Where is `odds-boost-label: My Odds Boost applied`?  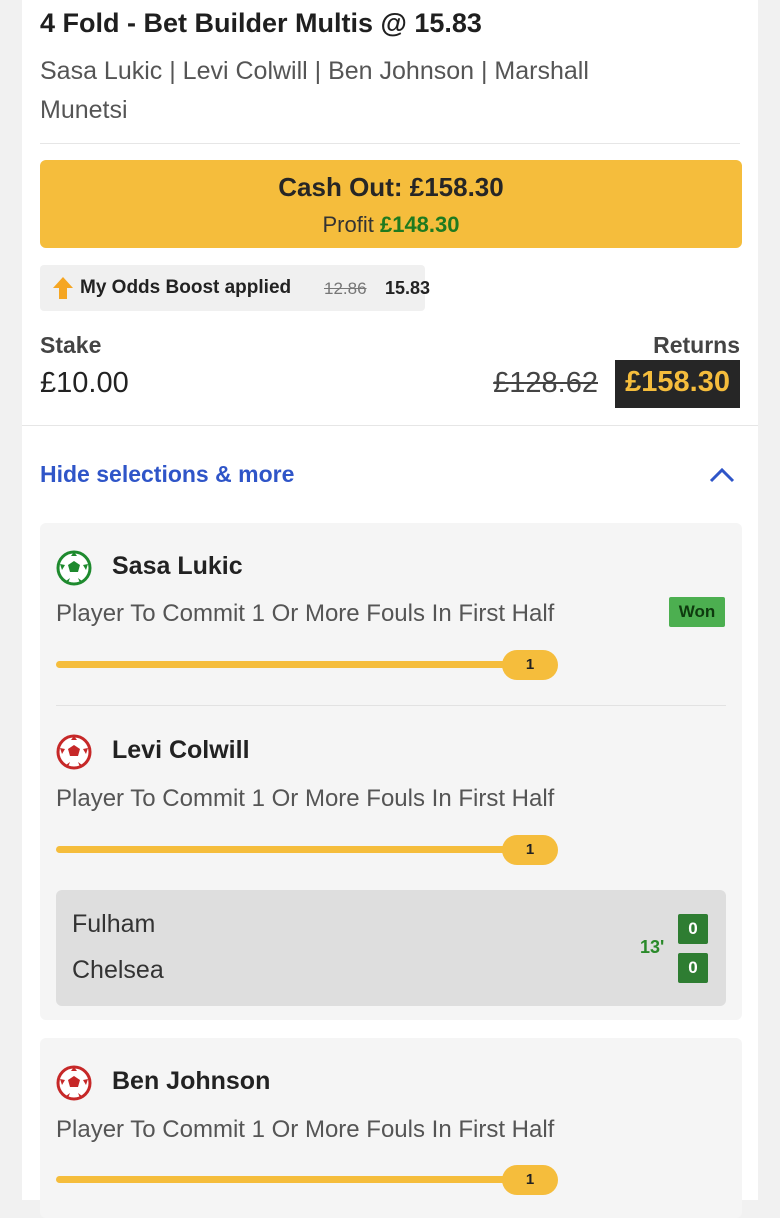
odds-boost-label: My Odds Boost applied is located at coordinates (186, 287).